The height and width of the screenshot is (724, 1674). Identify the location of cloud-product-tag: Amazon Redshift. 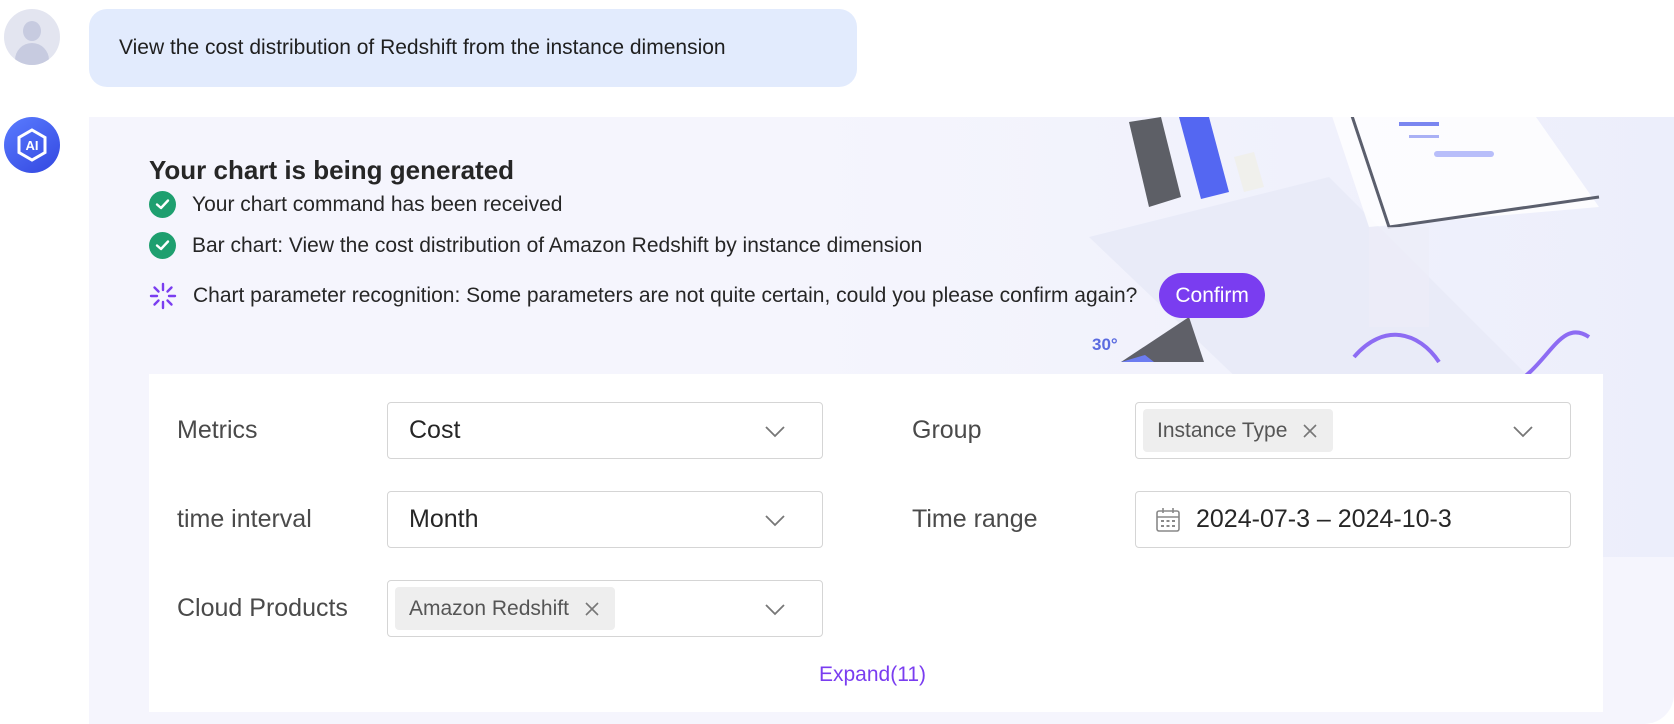
(505, 608).